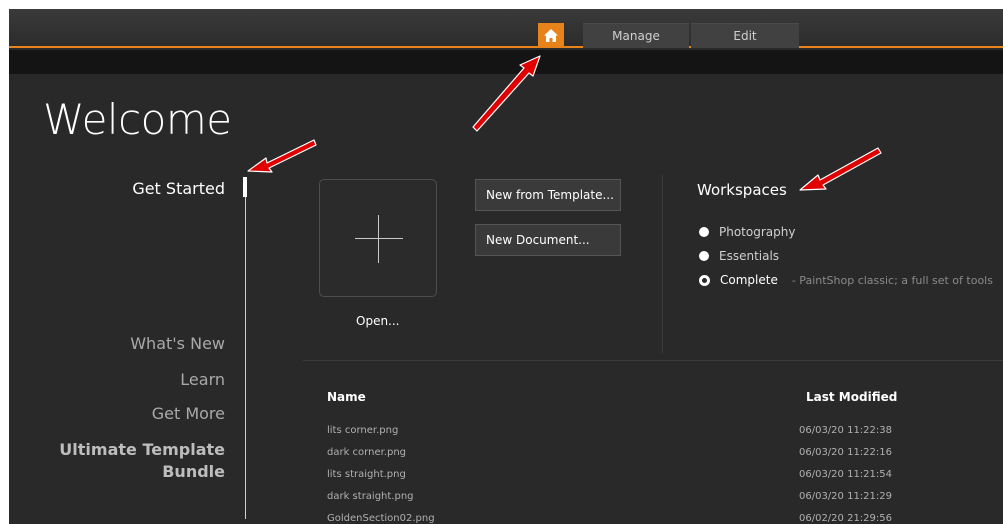 The height and width of the screenshot is (524, 1003). I want to click on file-modified: 06/03/20 11:21:29, so click(845, 496).